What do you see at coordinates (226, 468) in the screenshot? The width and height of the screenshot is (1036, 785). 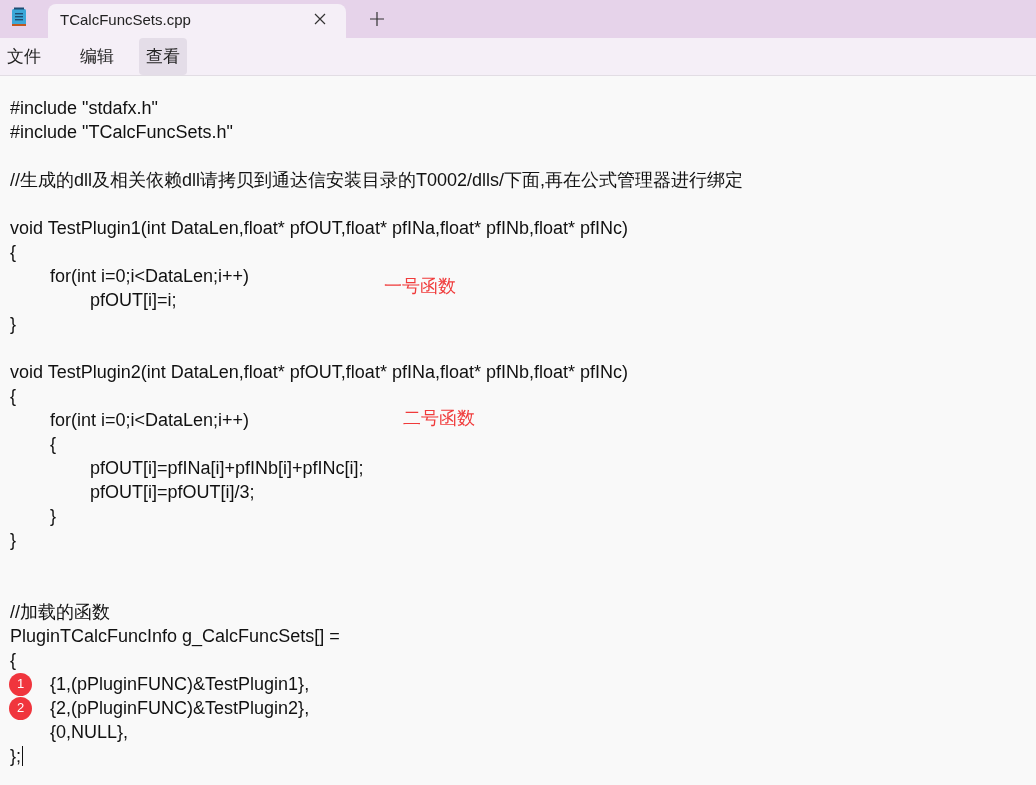 I see `code-line: pfOUT[i]=pfINa[i]+pfINb[i]+pfINc[i];` at bounding box center [226, 468].